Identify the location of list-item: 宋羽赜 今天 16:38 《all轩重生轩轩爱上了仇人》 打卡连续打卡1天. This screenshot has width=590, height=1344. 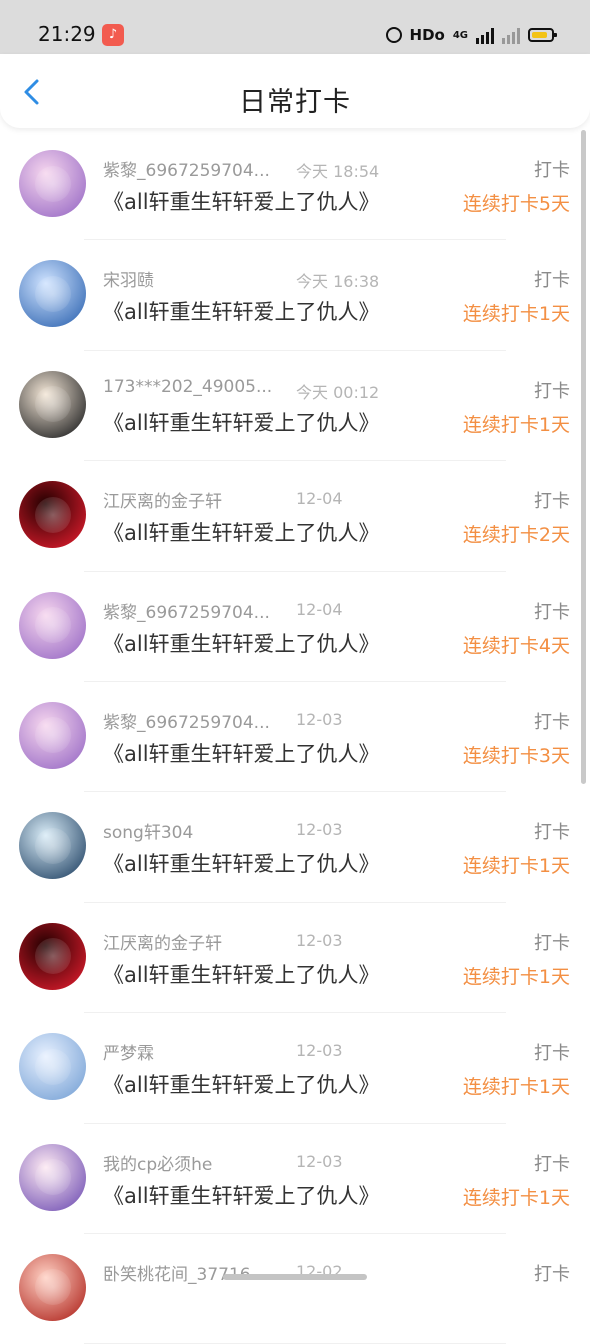
(295, 295).